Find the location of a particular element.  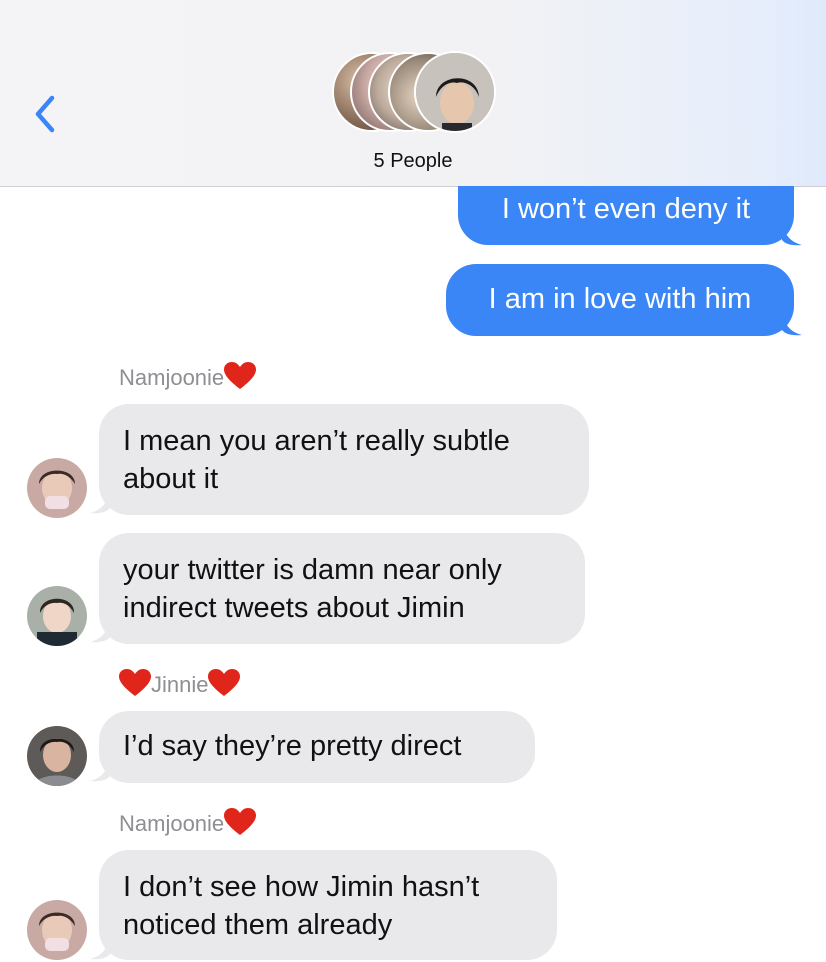

message-text: I won’t even deny it is located at coordinates (626, 209).